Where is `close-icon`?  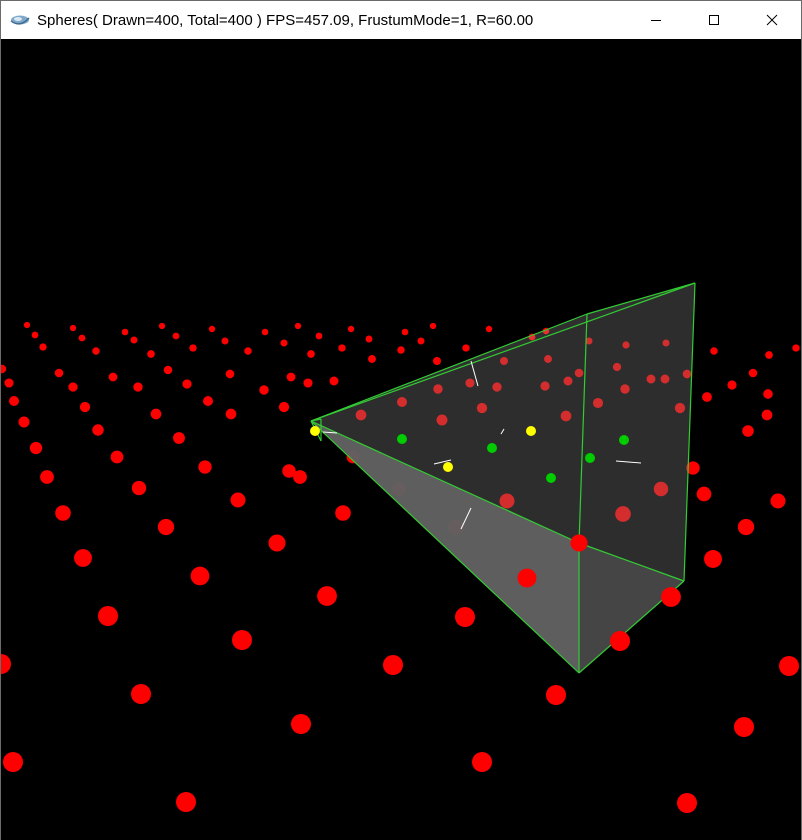
close-icon is located at coordinates (772, 20).